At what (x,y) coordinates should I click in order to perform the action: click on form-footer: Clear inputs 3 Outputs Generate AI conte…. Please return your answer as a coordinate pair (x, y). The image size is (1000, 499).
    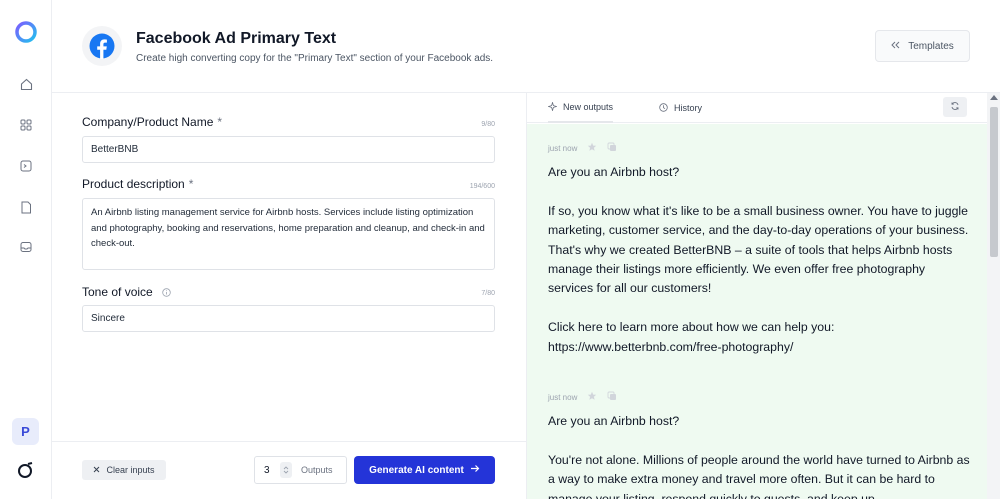
    Looking at the image, I should click on (289, 470).